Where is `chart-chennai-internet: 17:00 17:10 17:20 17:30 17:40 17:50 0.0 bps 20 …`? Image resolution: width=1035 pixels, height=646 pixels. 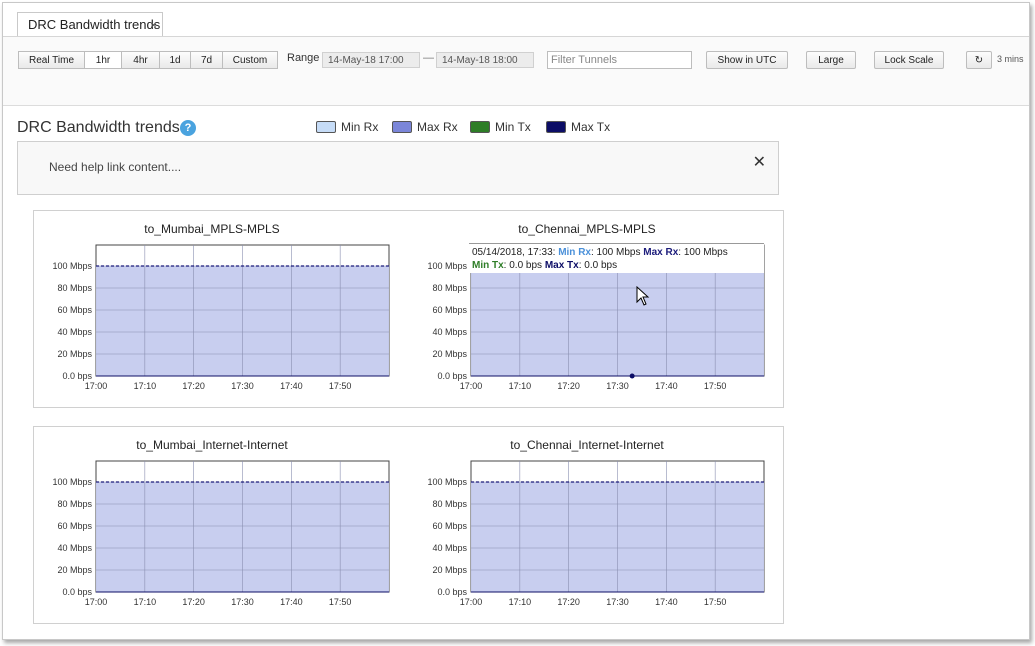
chart-chennai-internet: 17:00 17:10 17:20 17:30 17:40 17:50 0.0 bps 20 … is located at coordinates (596, 533).